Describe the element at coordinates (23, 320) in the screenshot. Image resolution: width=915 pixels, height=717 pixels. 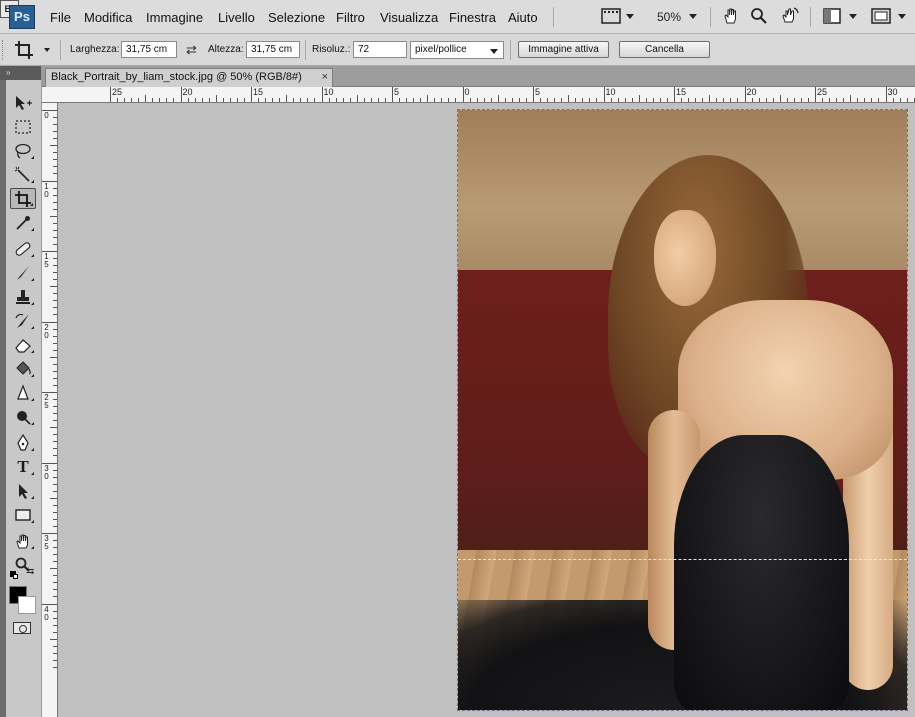
I see `history-brush-tool` at that location.